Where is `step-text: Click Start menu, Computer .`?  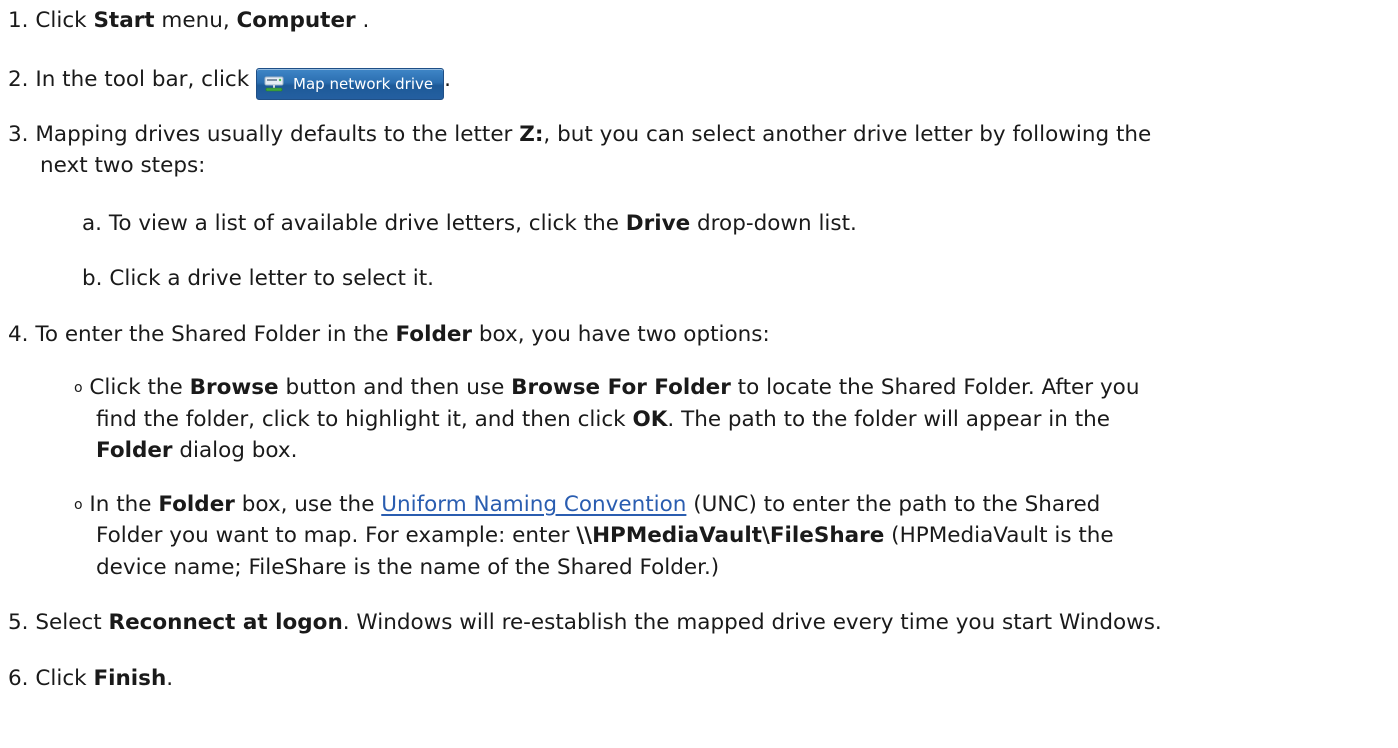
step-text: Click Start menu, Computer . is located at coordinates (202, 20).